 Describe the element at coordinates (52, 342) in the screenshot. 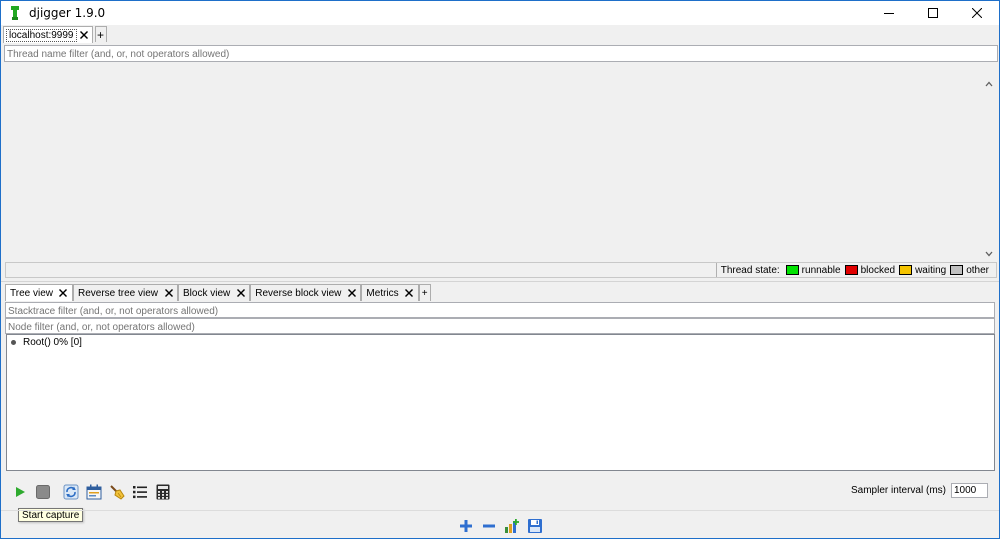

I see `tree-node-label: Root() 0% [0]` at that location.